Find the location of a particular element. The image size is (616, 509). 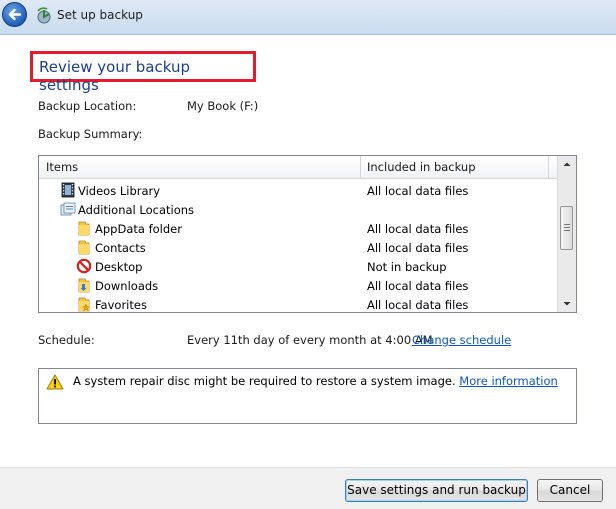

list-item-name: Videos Library is located at coordinates (119, 191).